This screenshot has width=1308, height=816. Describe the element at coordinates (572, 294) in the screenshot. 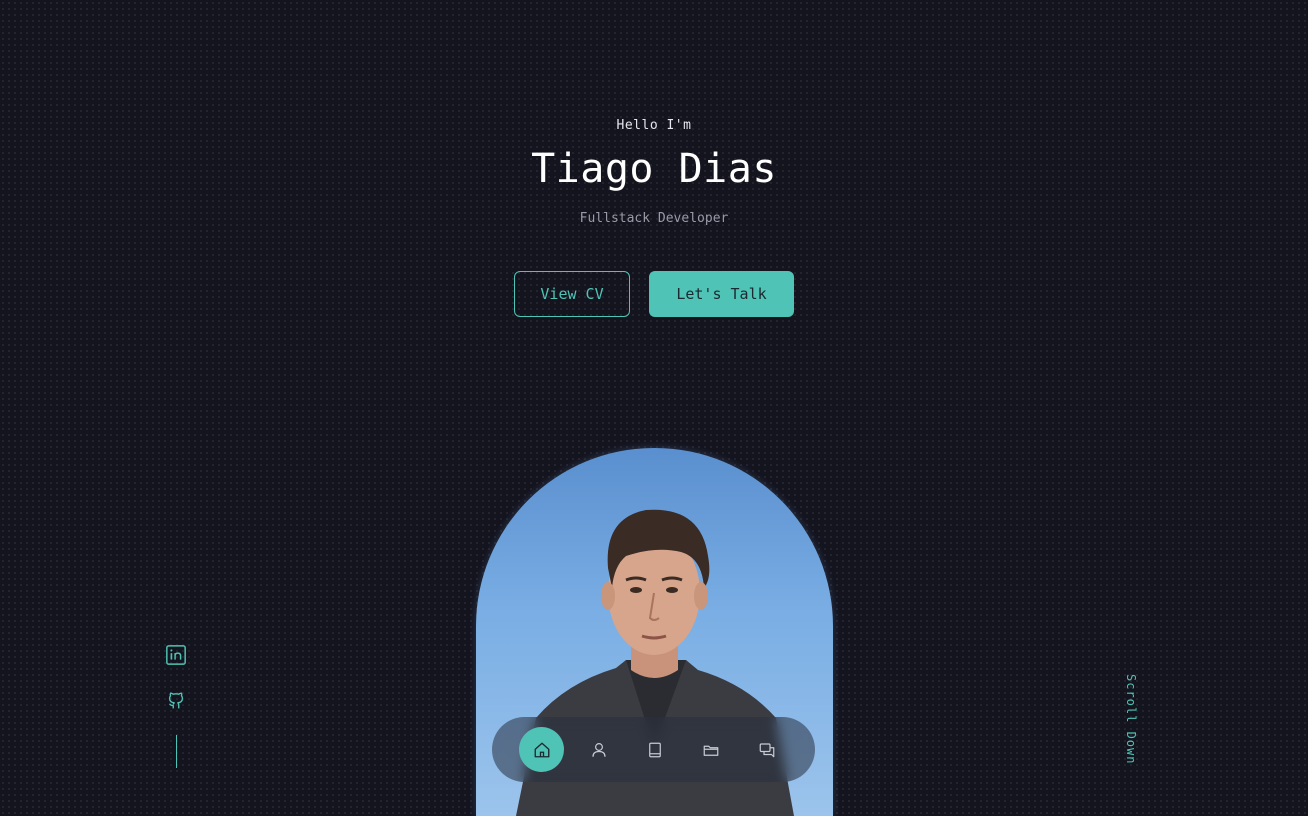

I see `view-cv-button: View CV` at that location.